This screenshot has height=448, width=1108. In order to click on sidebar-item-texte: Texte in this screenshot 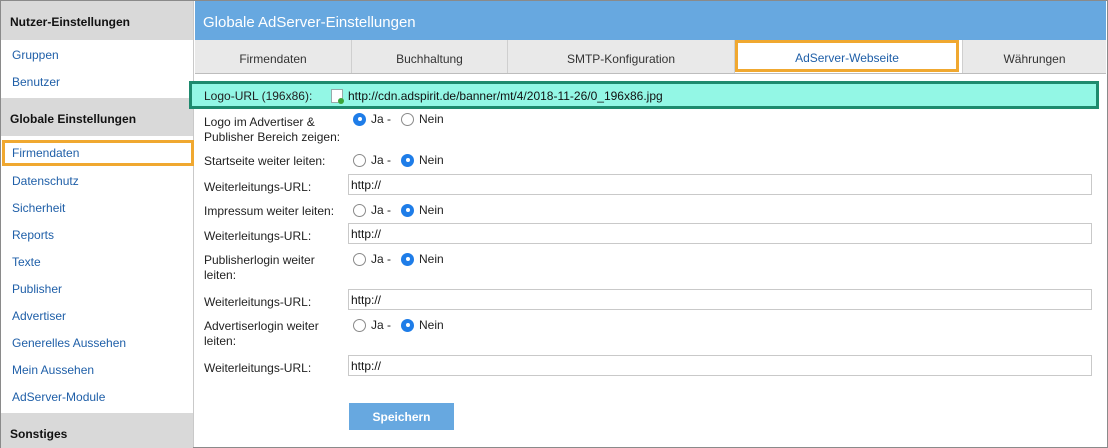, I will do `click(97, 260)`.